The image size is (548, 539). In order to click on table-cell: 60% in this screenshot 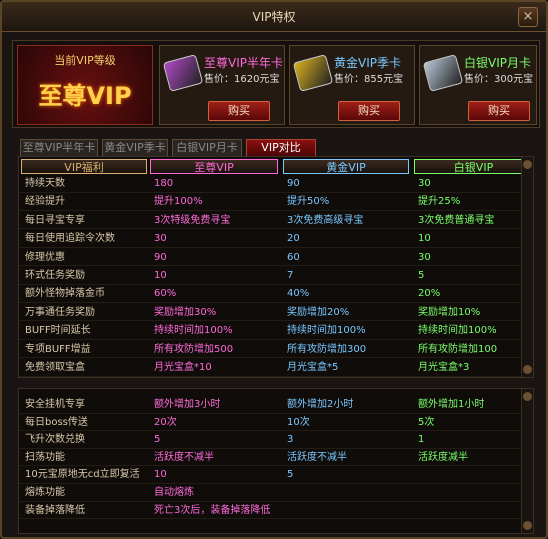, I will do `click(165, 294)`.